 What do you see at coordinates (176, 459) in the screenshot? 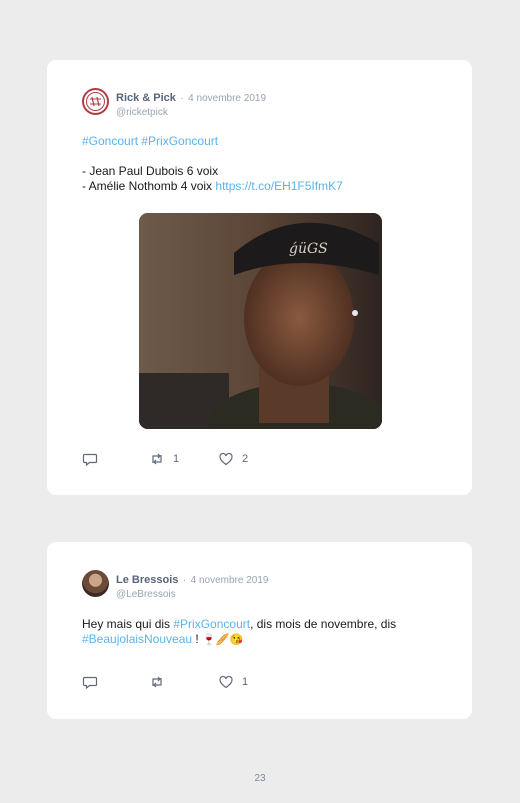
I see `retweet-count: 1` at bounding box center [176, 459].